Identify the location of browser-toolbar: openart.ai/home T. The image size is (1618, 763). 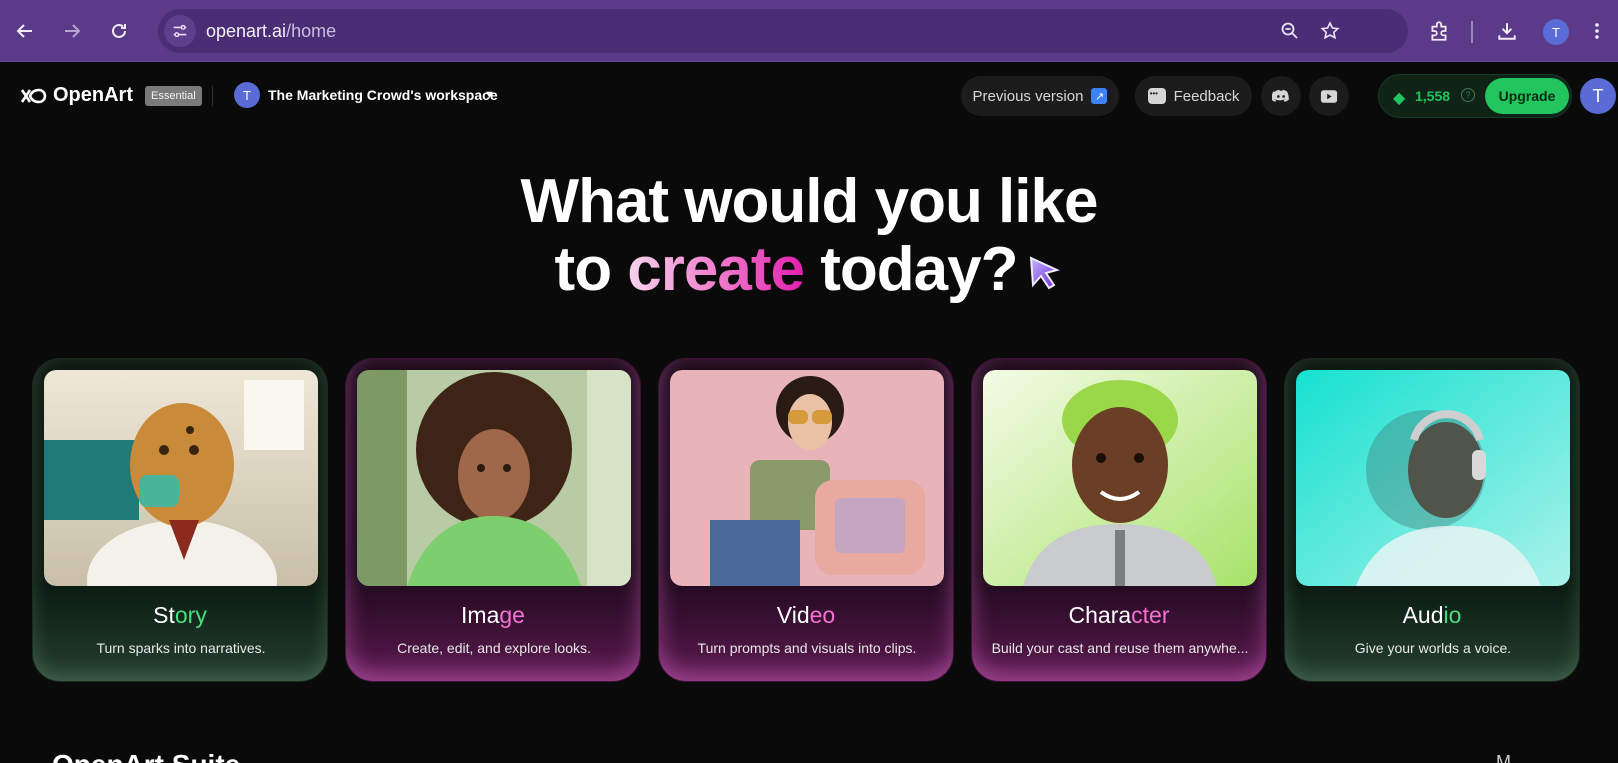
(809, 31).